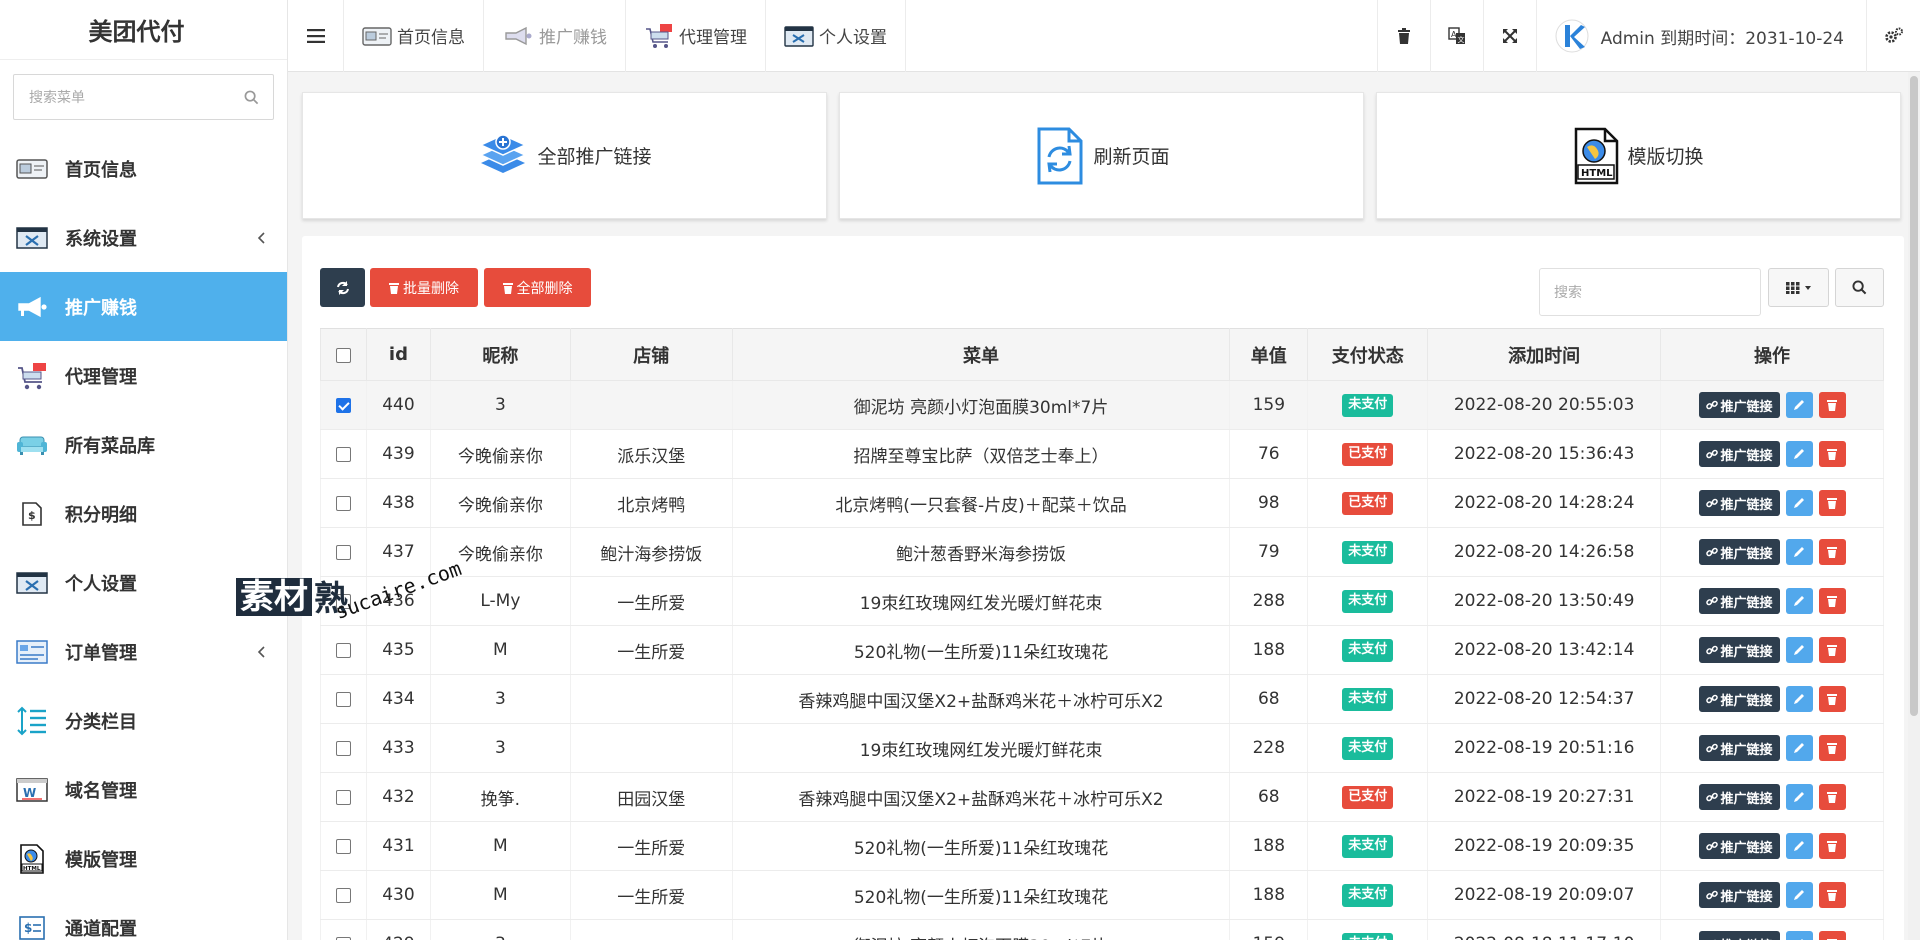 This screenshot has height=940, width=1920. What do you see at coordinates (143, 306) in the screenshot?
I see `sidebar-item: 推广赚钱` at bounding box center [143, 306].